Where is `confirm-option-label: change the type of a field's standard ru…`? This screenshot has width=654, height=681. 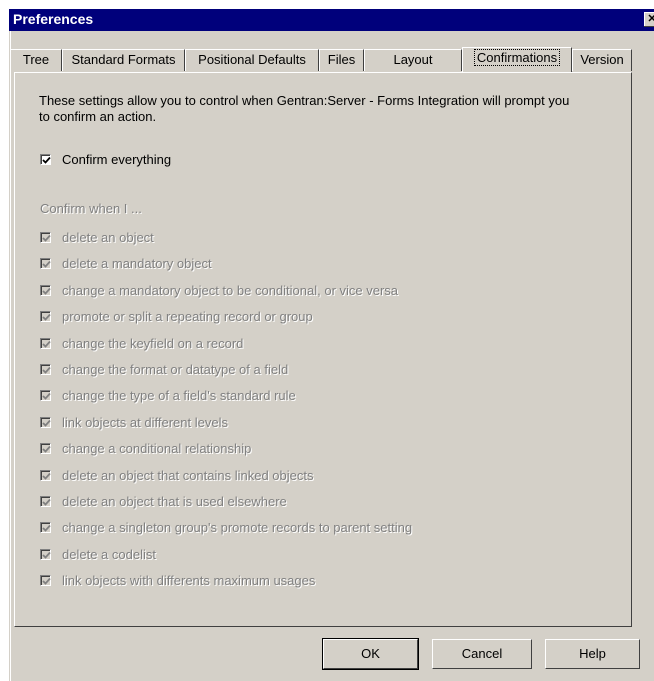 confirm-option-label: change the type of a field's standard ru… is located at coordinates (179, 396).